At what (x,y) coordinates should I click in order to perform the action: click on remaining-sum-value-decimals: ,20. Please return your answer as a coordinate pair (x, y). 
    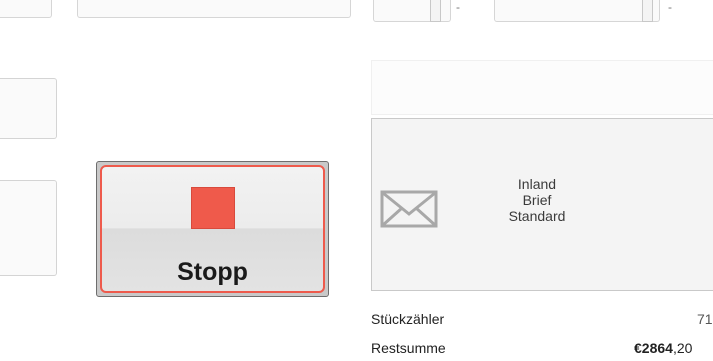
    Looking at the image, I should click on (682, 348).